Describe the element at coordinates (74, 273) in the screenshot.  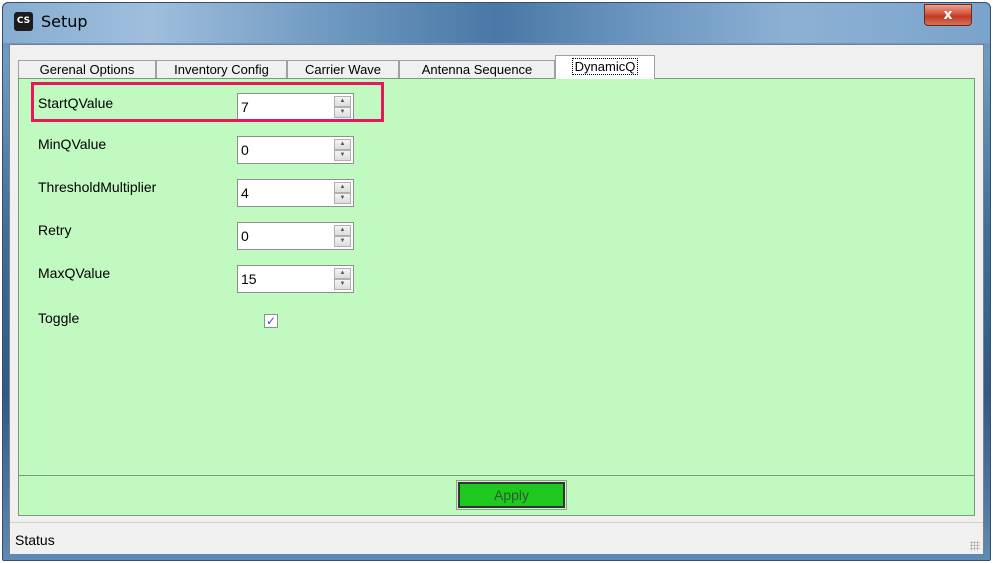
I see `max-q-value-label: MaxQValue` at that location.